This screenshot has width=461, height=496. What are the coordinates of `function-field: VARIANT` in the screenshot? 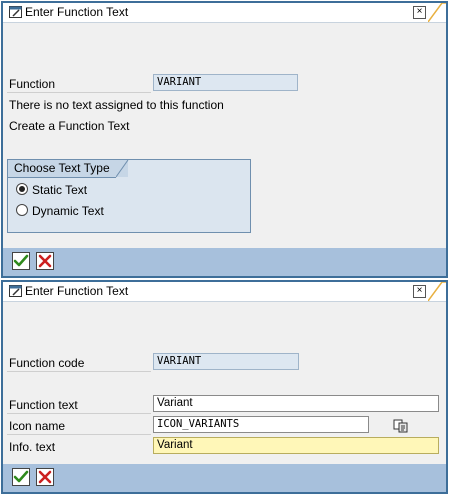 It's located at (225, 82).